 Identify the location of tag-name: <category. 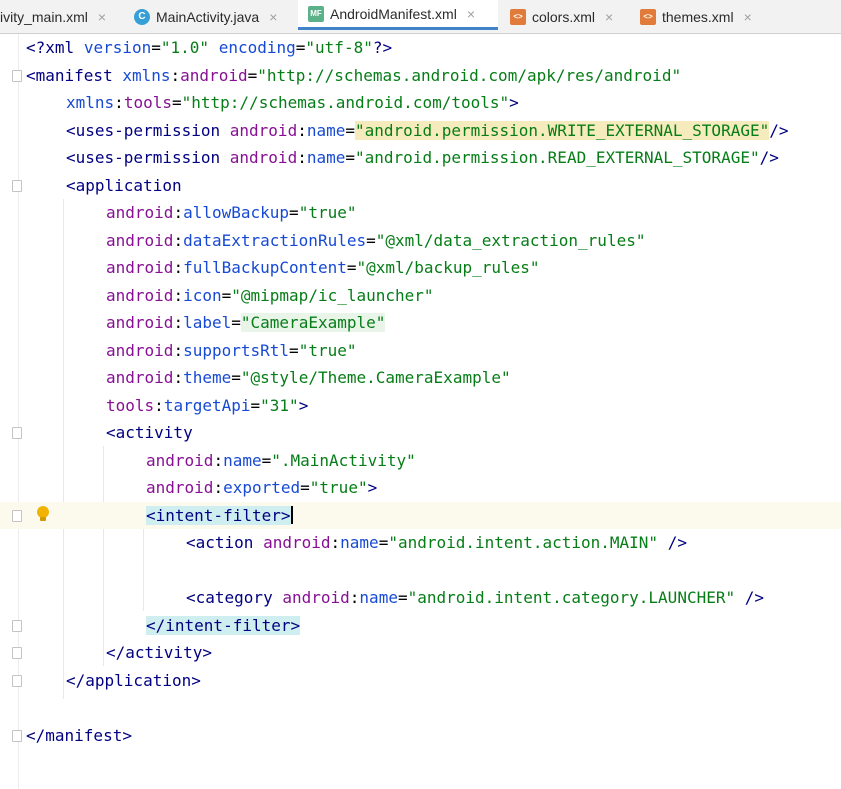
(229, 597).